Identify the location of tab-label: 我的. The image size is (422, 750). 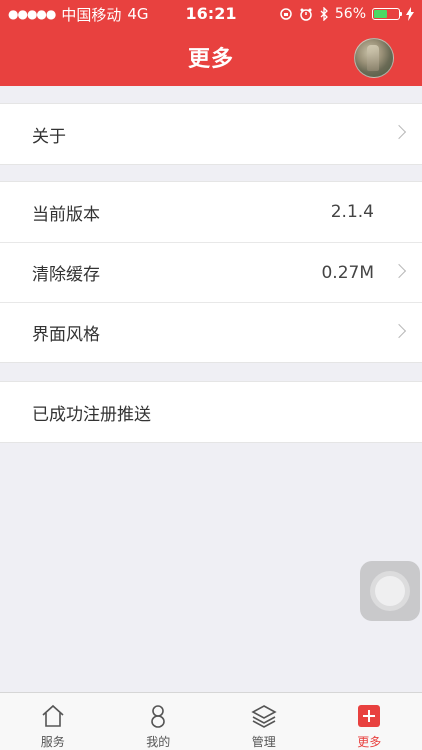
(158, 742).